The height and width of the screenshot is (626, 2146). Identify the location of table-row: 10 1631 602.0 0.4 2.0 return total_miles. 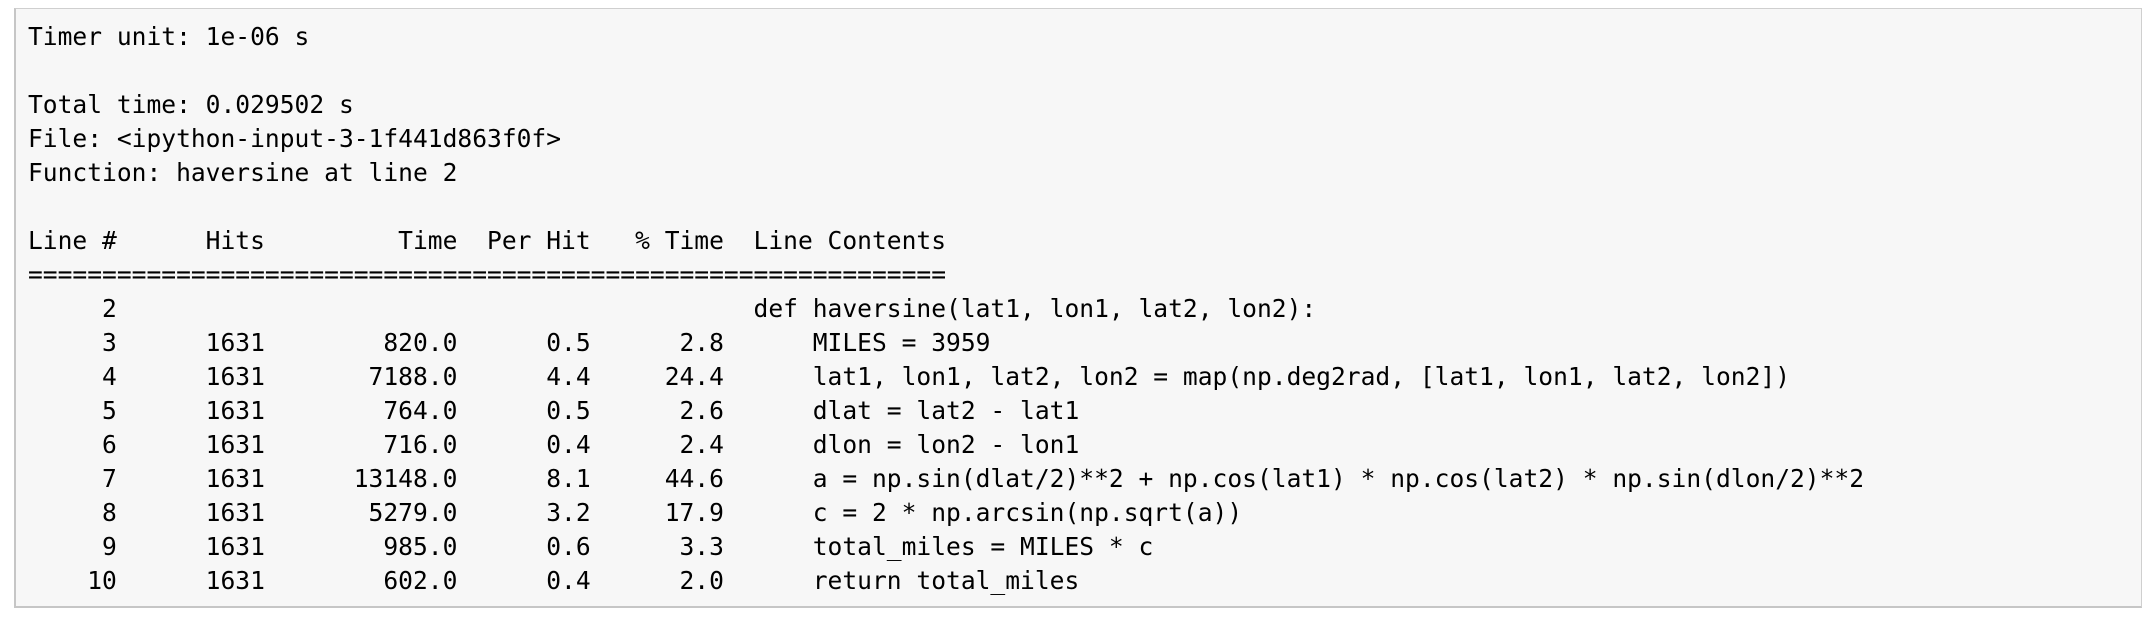
(554, 580).